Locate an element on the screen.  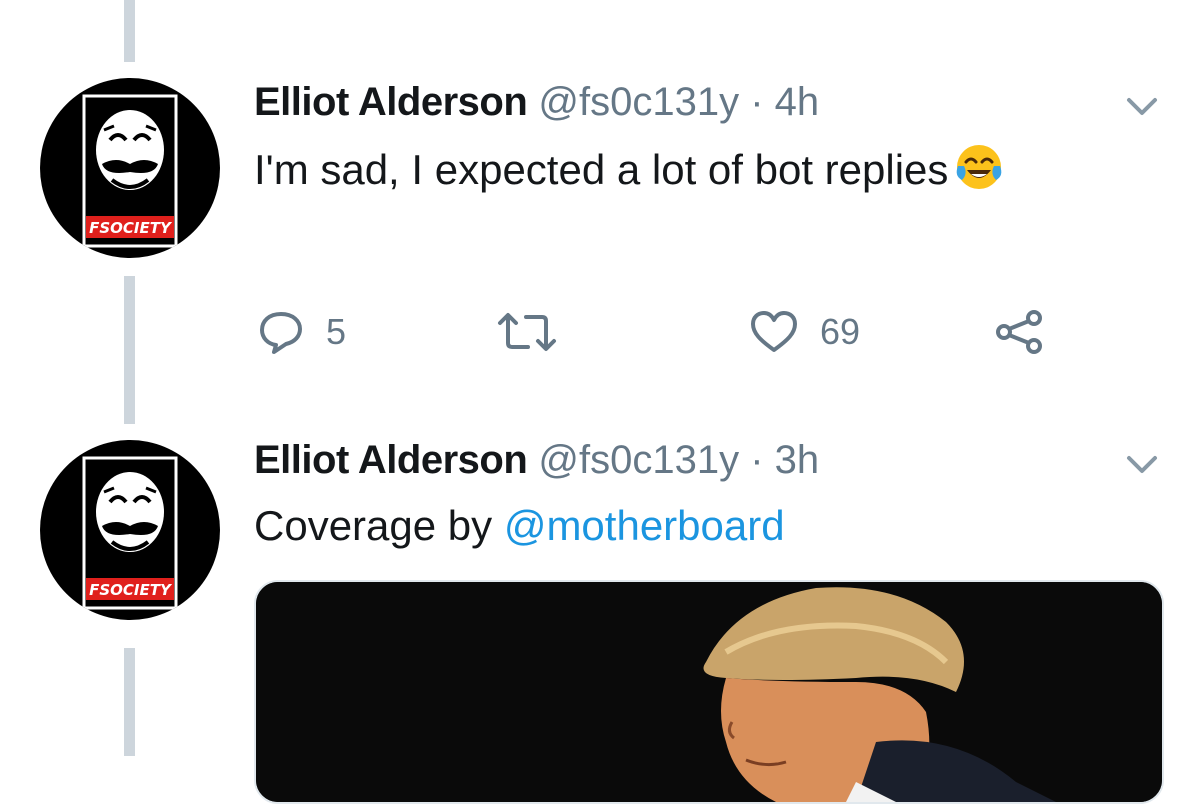
mention-link: @motherboard is located at coordinates (644, 525).